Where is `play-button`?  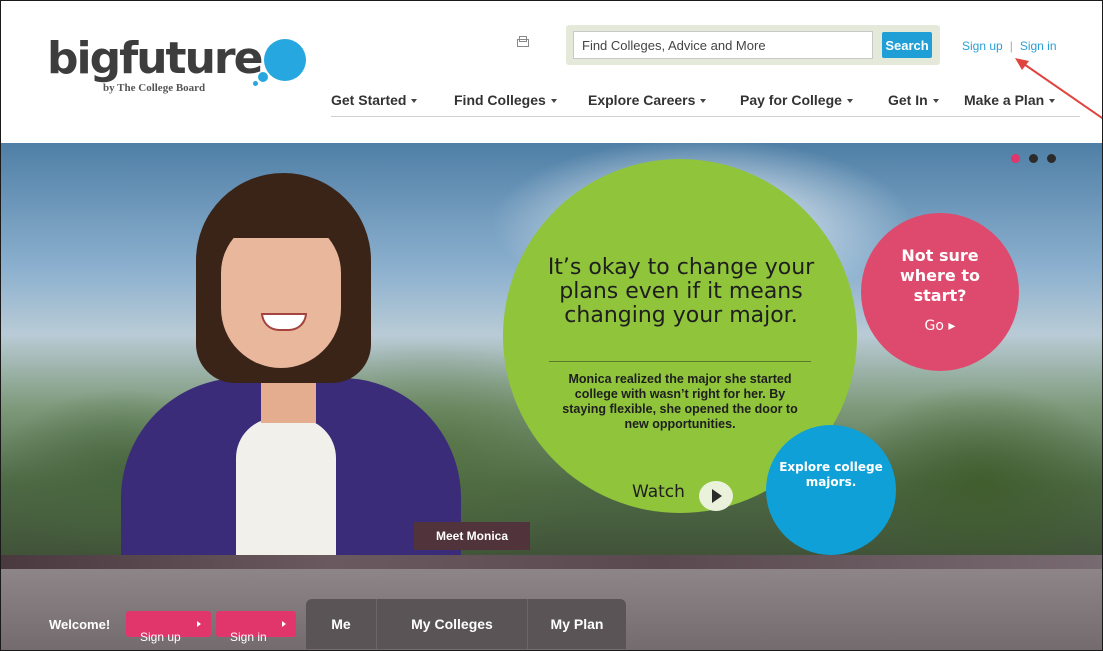 play-button is located at coordinates (716, 496).